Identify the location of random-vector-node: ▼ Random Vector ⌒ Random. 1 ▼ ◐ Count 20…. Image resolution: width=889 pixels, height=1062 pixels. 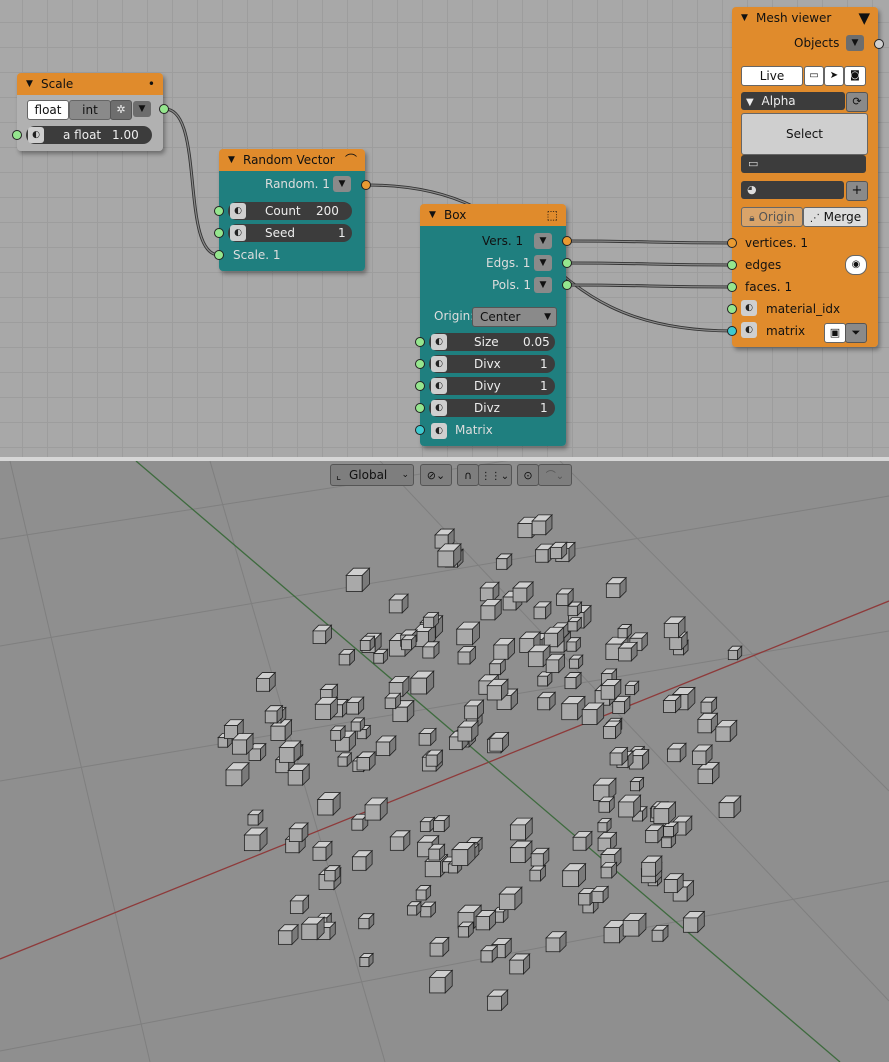
(292, 210).